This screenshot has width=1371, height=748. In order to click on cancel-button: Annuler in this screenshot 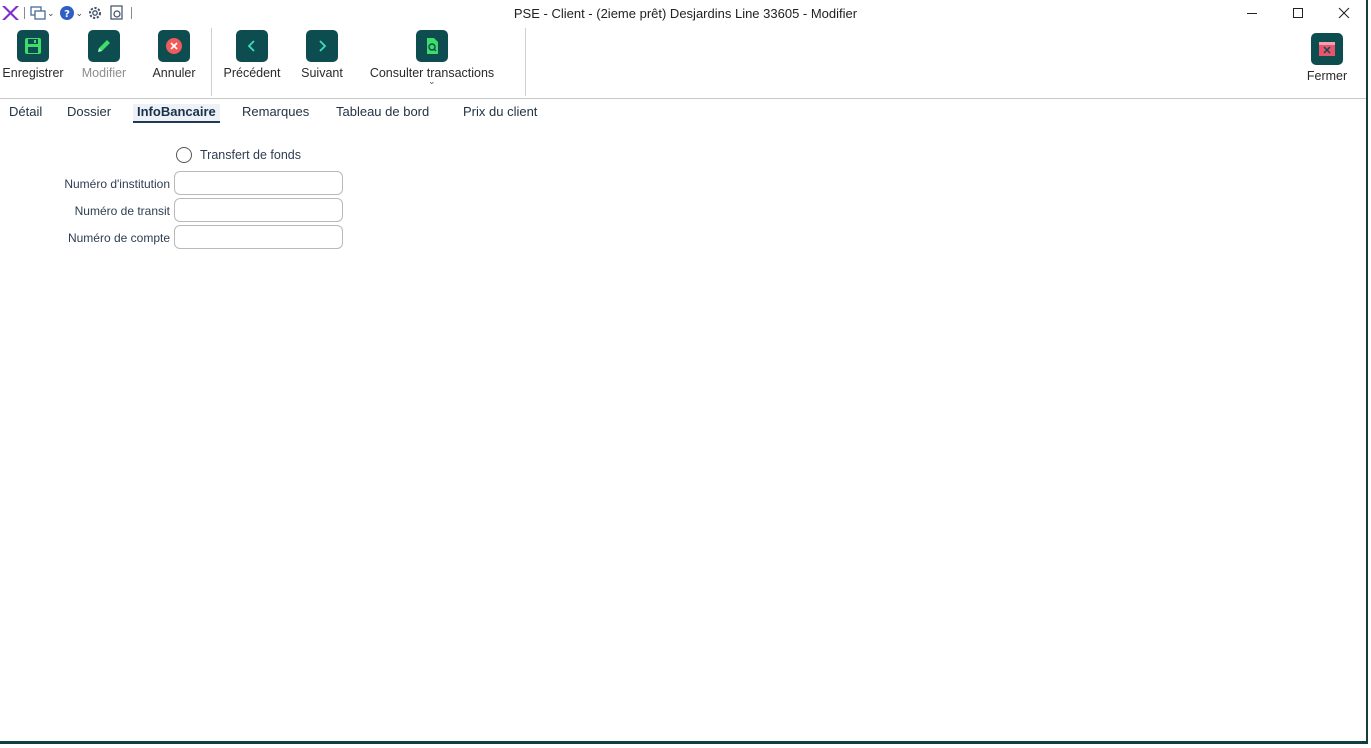, I will do `click(174, 55)`.